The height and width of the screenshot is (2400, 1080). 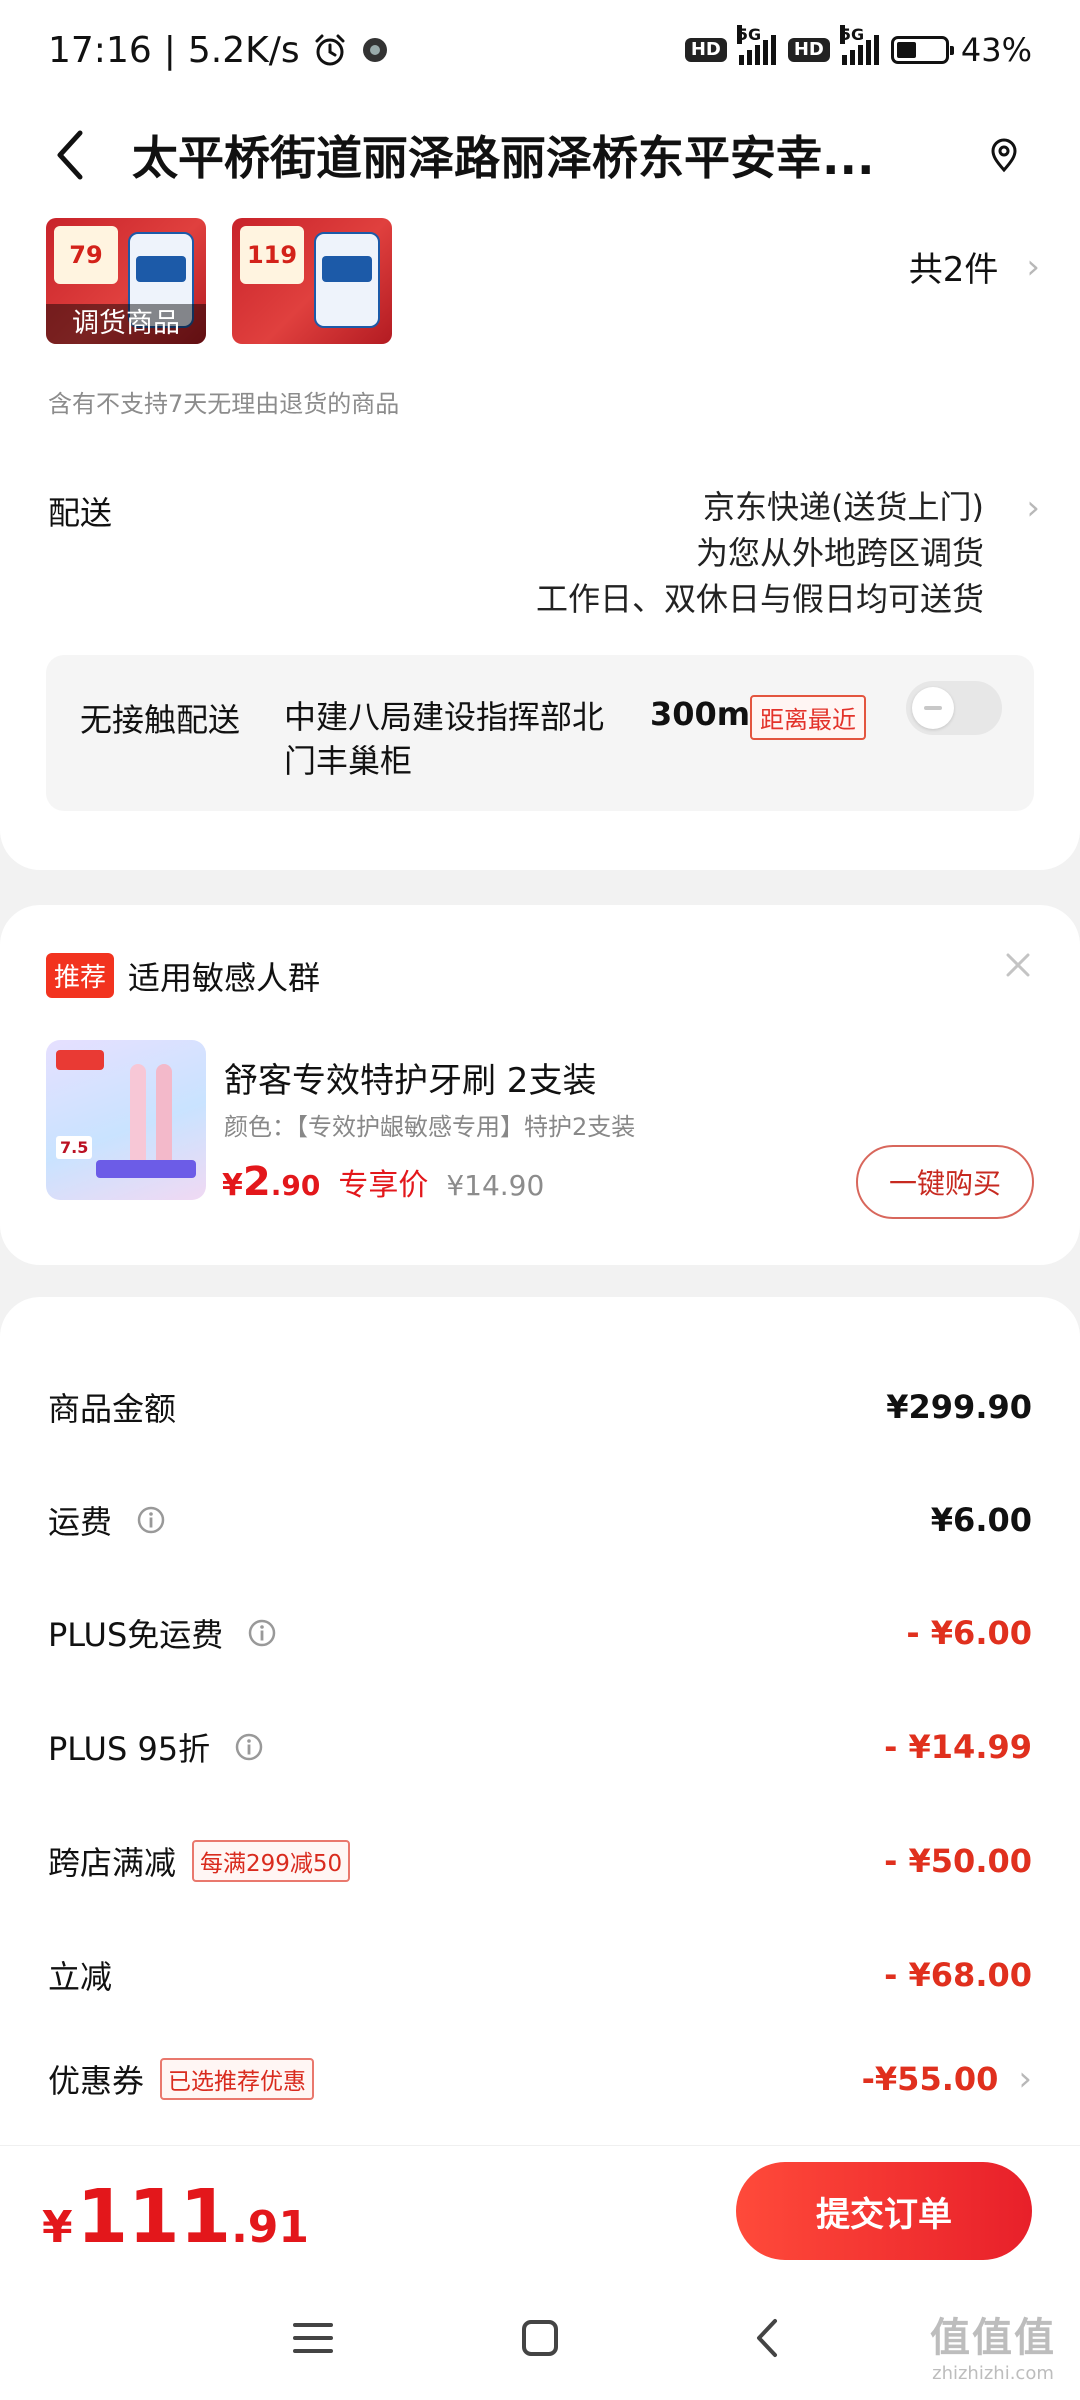 I want to click on app-notification-icon, so click(x=375, y=50).